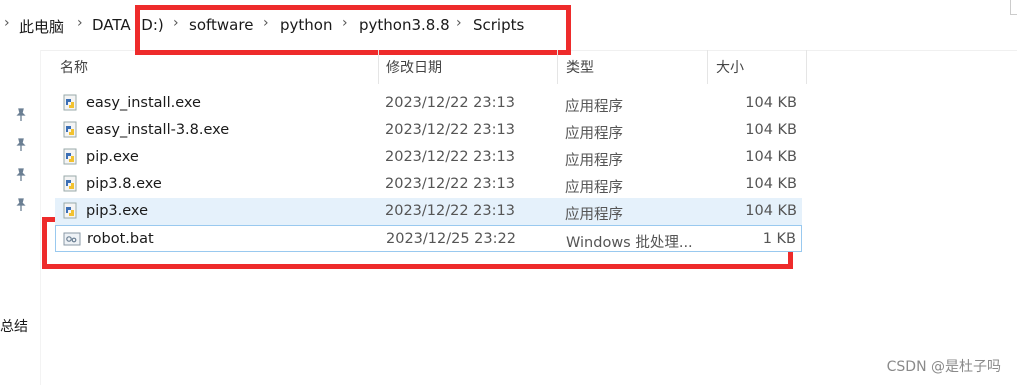 This screenshot has height=385, width=1017. What do you see at coordinates (14, 326) in the screenshot?
I see `sidebar-item-label: 总结` at bounding box center [14, 326].